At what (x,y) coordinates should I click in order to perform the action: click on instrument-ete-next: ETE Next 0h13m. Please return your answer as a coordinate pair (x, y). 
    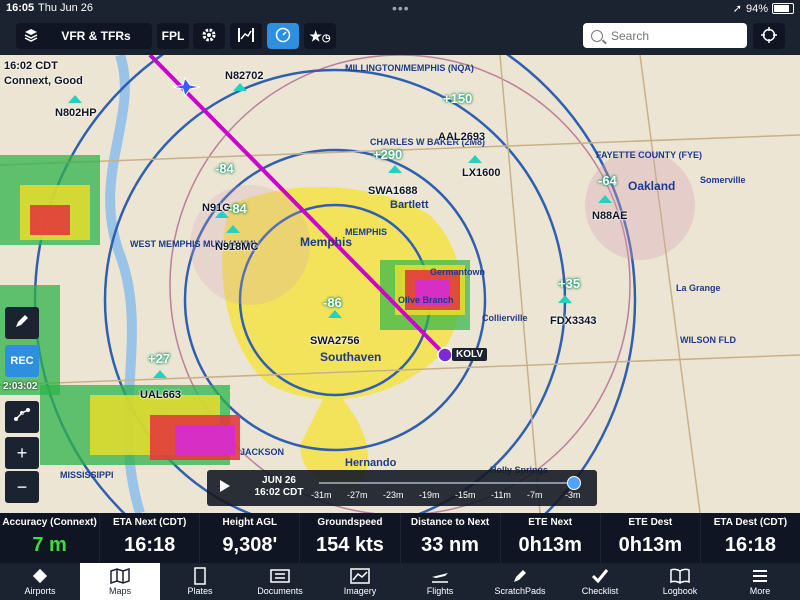
    Looking at the image, I should click on (551, 538).